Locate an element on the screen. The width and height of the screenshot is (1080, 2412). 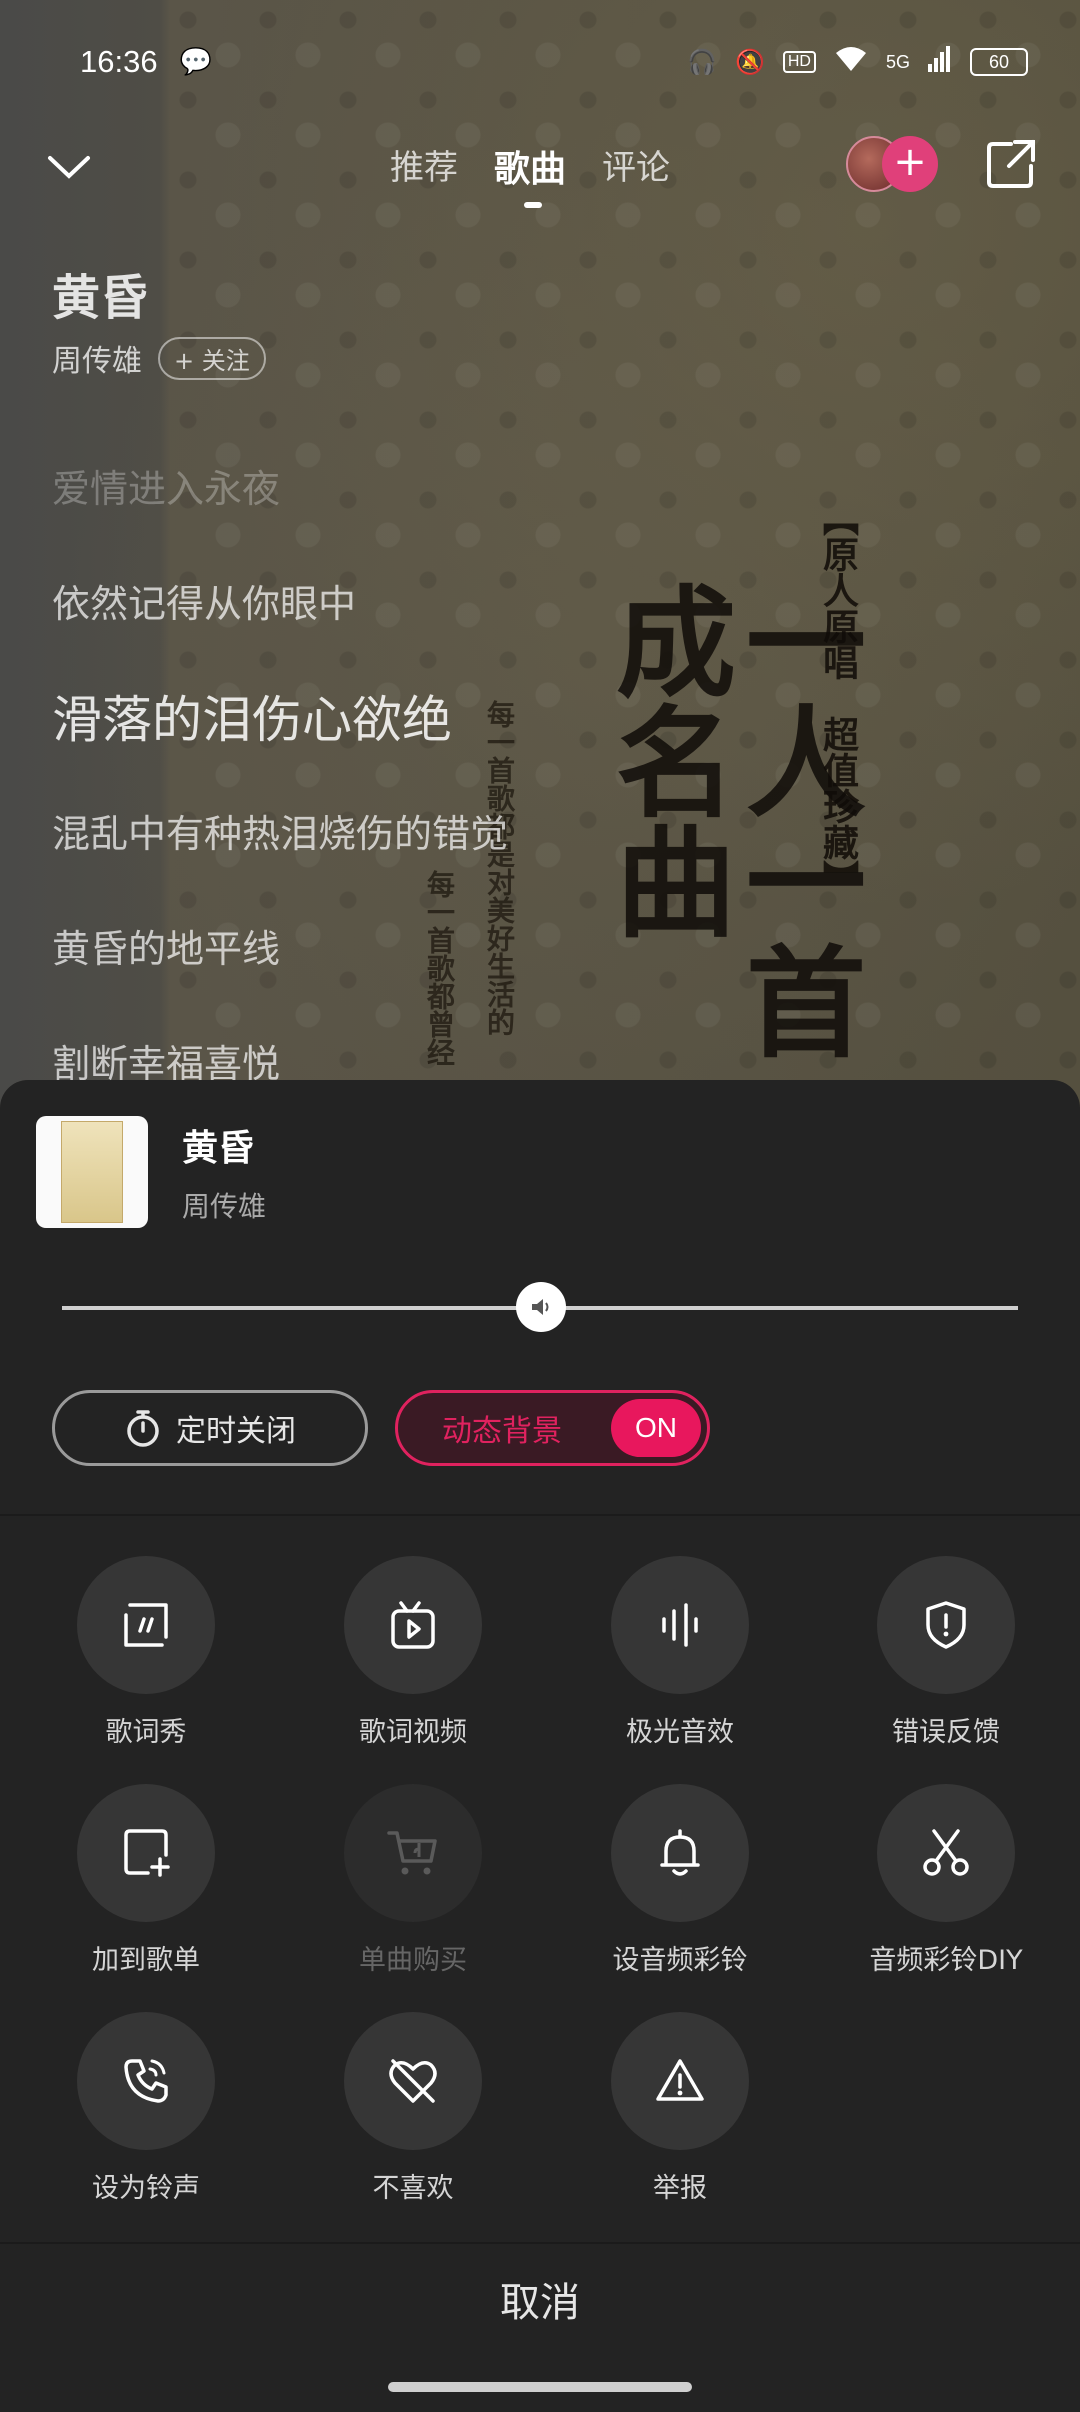
dynamic-background-toggle: 动态背景 ON is located at coordinates (552, 1428).